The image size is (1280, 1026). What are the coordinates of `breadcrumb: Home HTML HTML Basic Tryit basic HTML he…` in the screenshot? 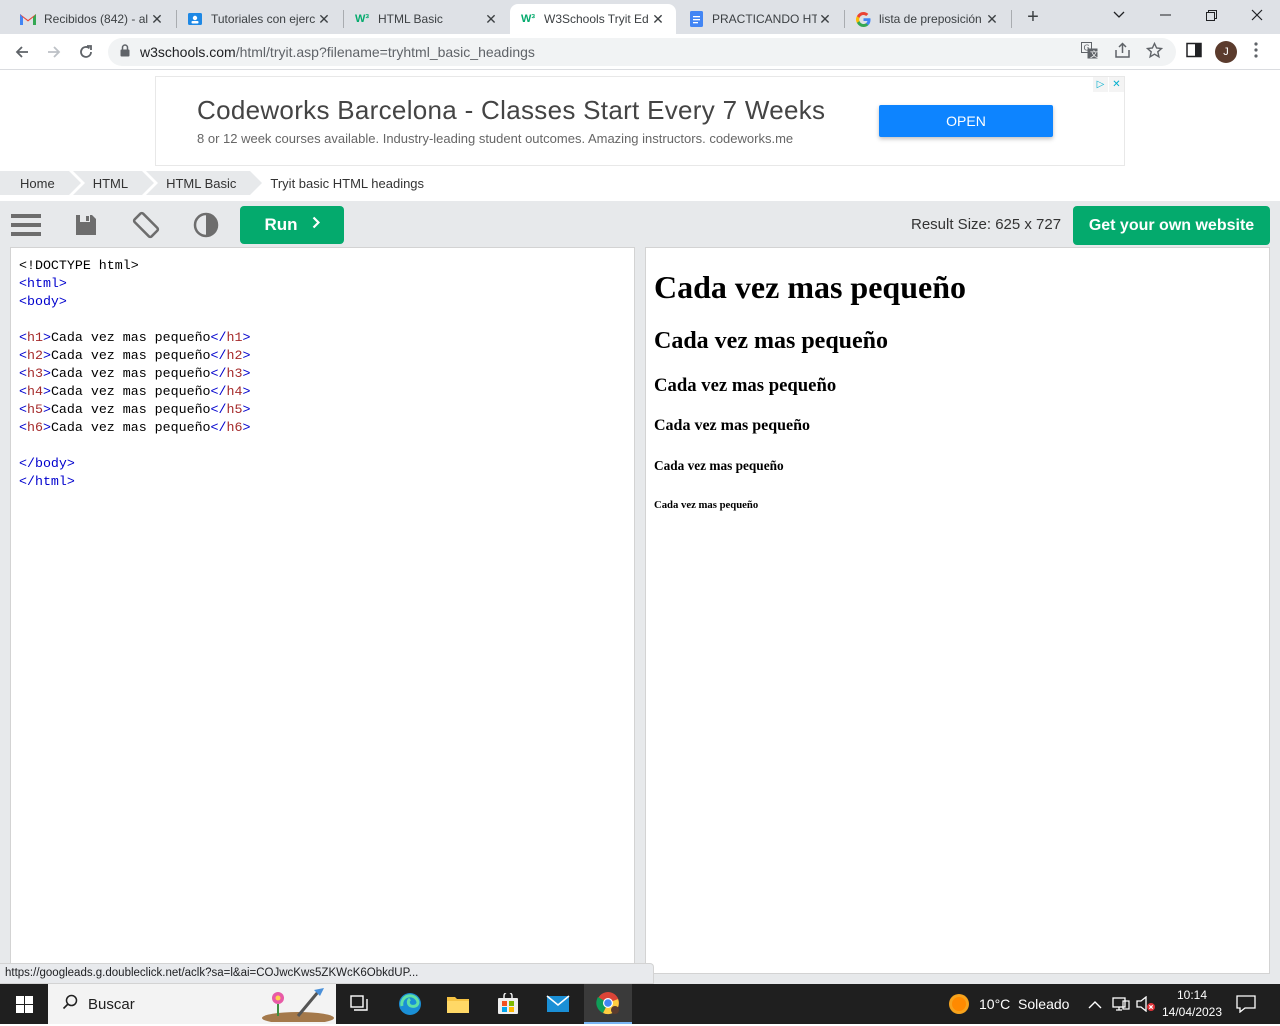 It's located at (221, 183).